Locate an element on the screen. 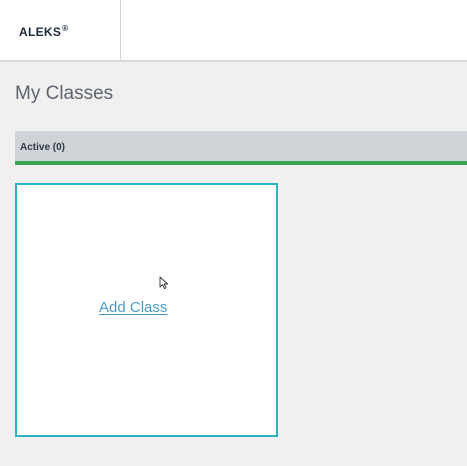 The image size is (467, 466). logo-cell: ALEKS® is located at coordinates (60, 30).